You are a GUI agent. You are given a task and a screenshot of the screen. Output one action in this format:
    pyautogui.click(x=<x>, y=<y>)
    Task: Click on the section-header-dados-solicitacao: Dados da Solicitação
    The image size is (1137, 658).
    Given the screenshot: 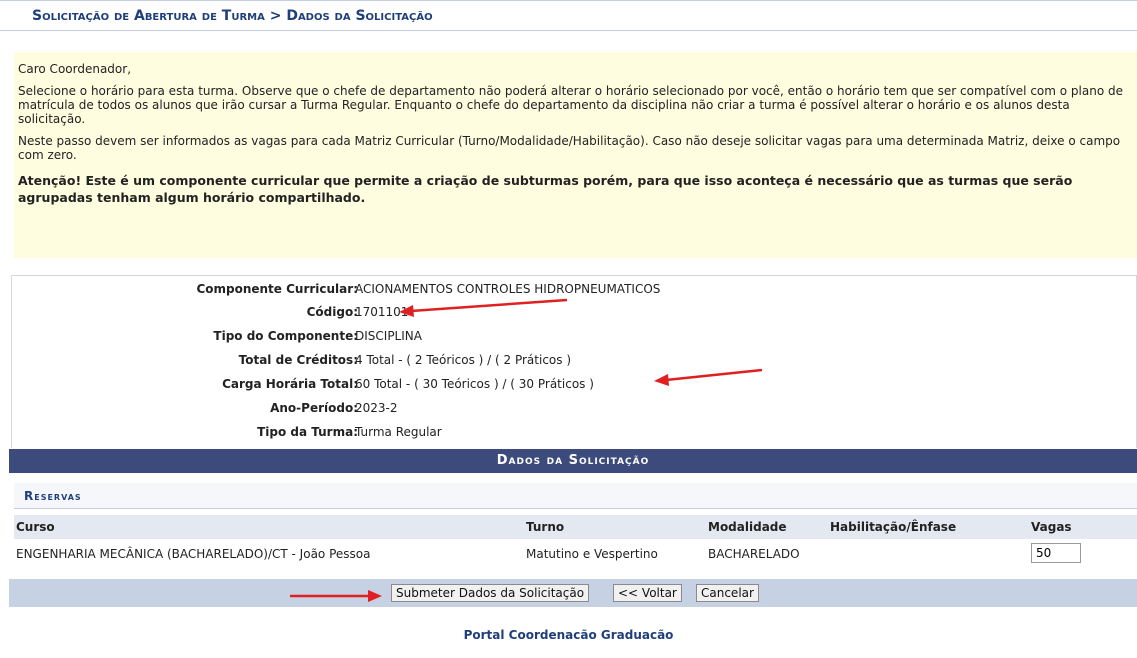 What is the action you would take?
    pyautogui.click(x=573, y=461)
    